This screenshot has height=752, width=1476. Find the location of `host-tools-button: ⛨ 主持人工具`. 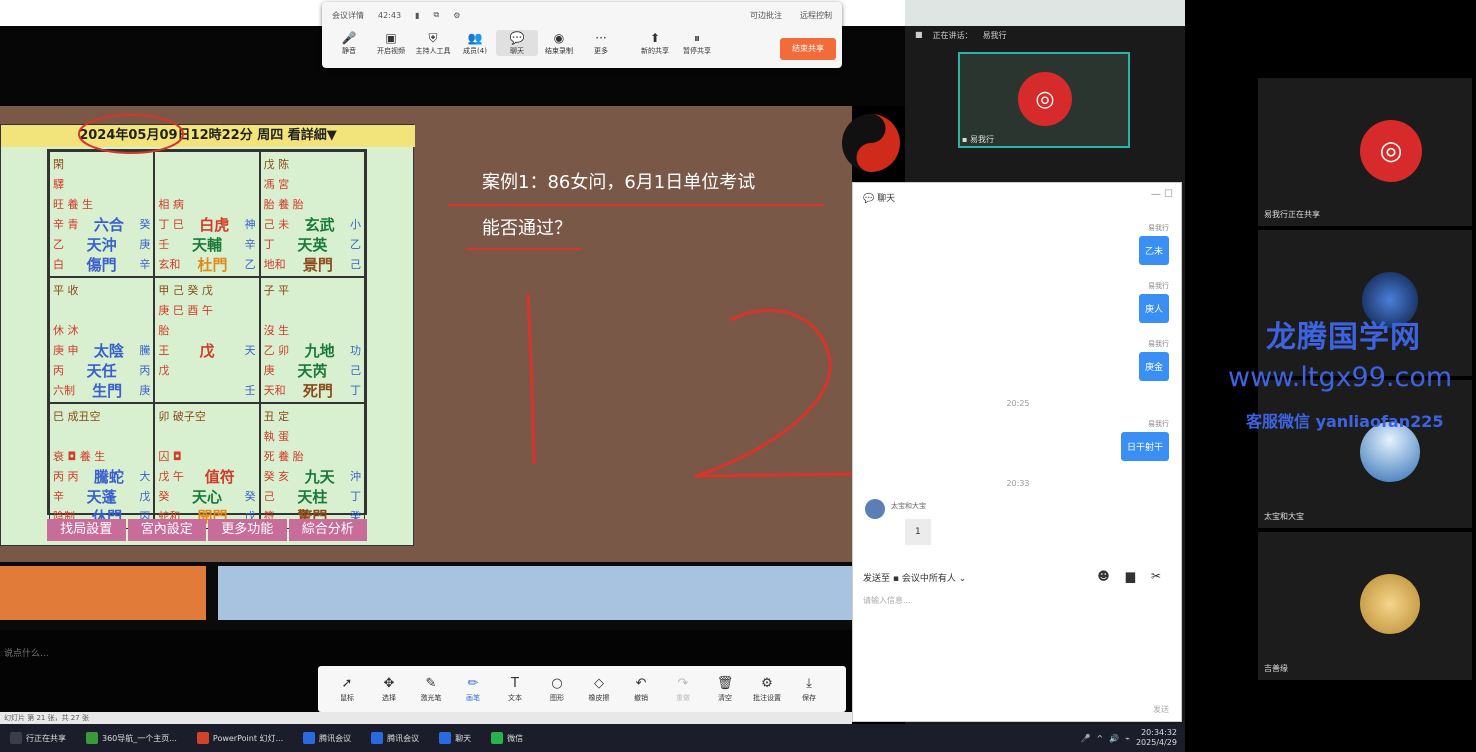

host-tools-button: ⛨ 主持人工具 is located at coordinates (433, 43).